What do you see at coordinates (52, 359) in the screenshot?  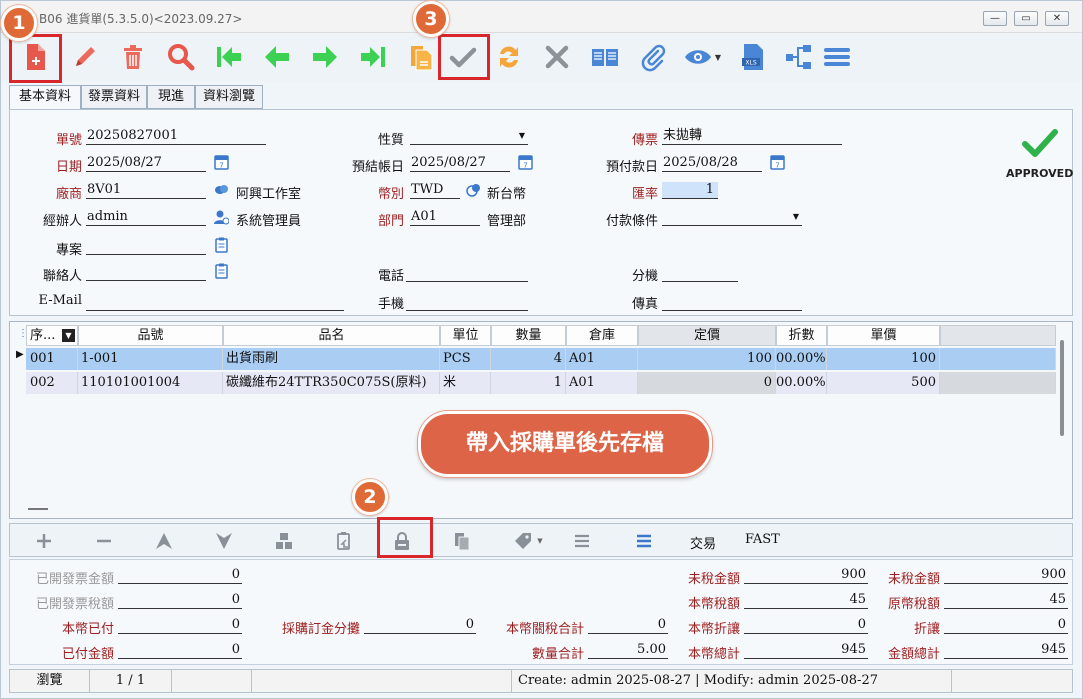 I see `cell-seq: 001` at bounding box center [52, 359].